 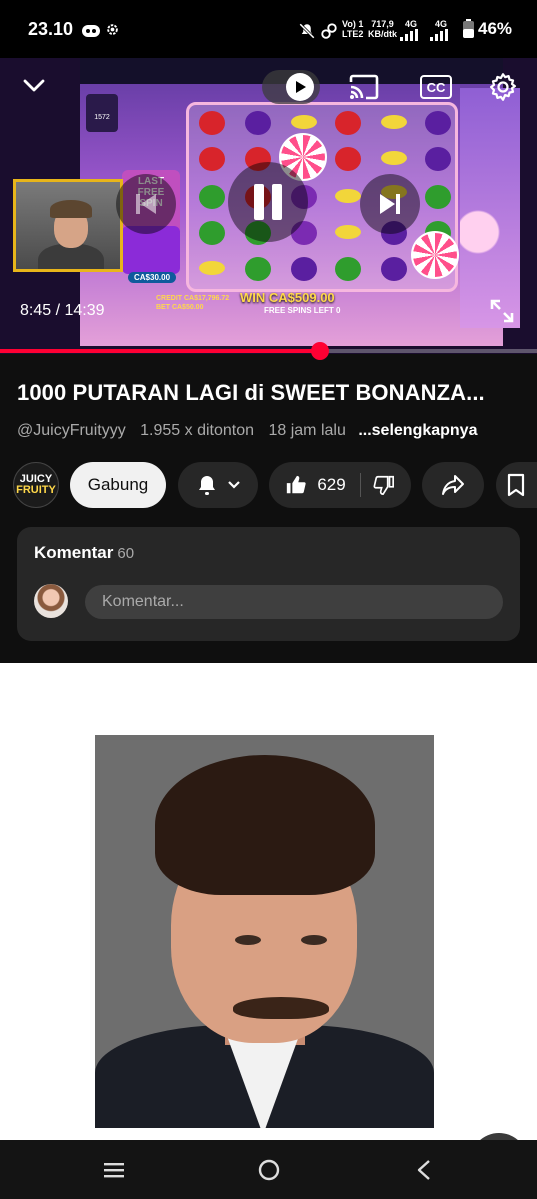 I want to click on cc-icon: CC, so click(x=436, y=87).